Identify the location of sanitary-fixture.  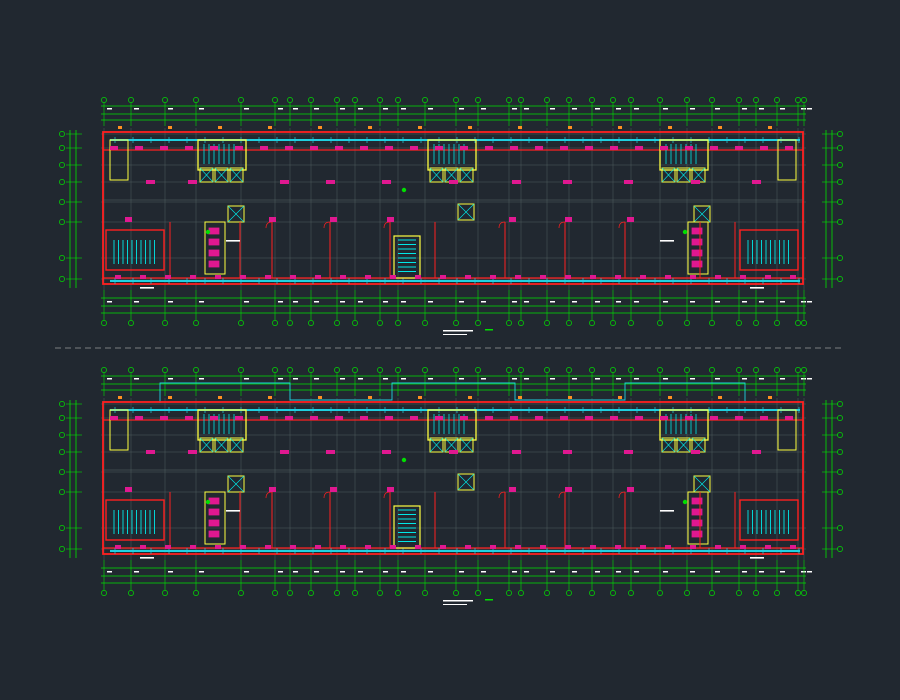
(214, 512).